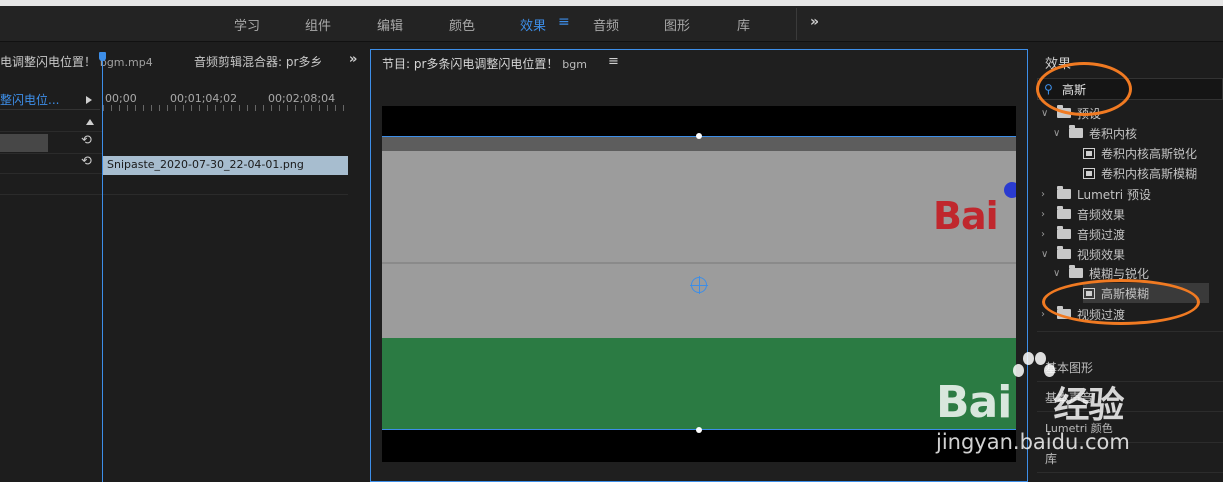 This screenshot has height=482, width=1223. I want to click on timecode-end: 00;02;08;04, so click(302, 98).